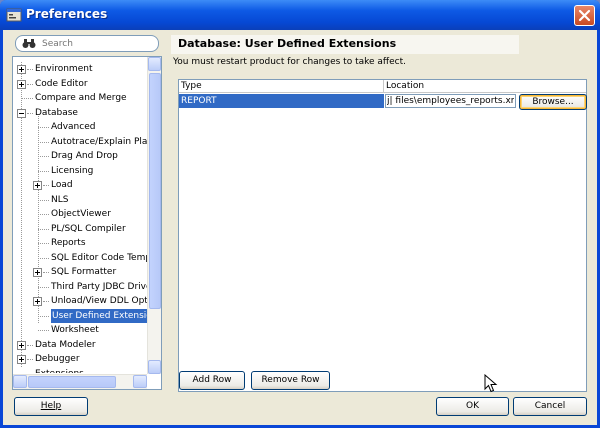 This screenshot has width=600, height=428. Describe the element at coordinates (281, 86) in the screenshot. I see `column-header-type: Type` at that location.